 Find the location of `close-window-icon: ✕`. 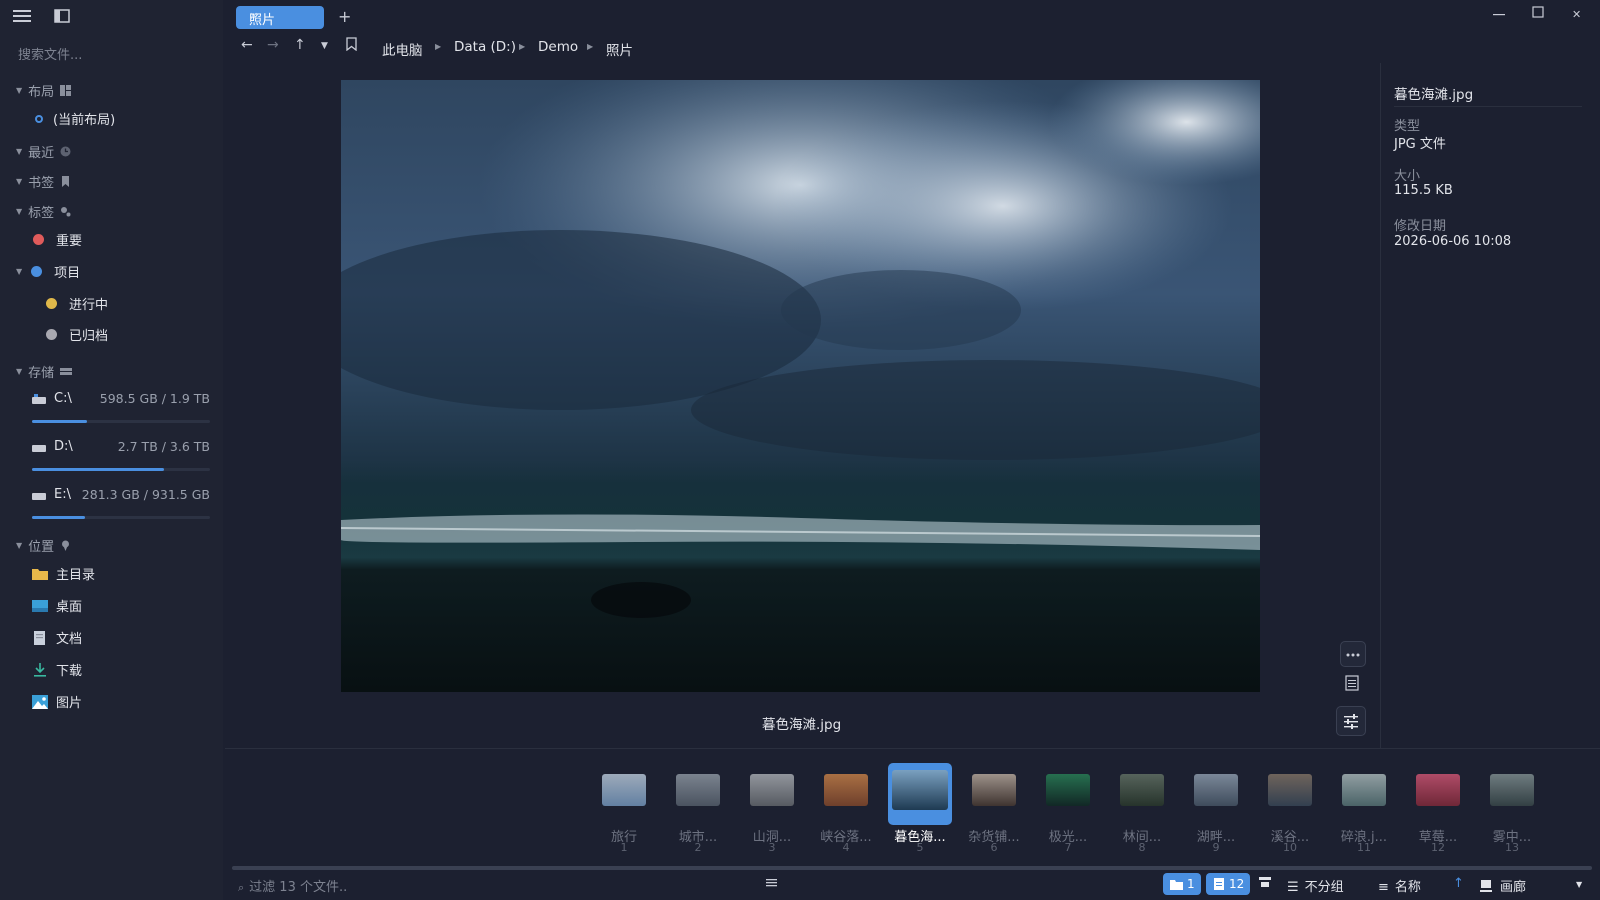

close-window-icon: ✕ is located at coordinates (1576, 14).